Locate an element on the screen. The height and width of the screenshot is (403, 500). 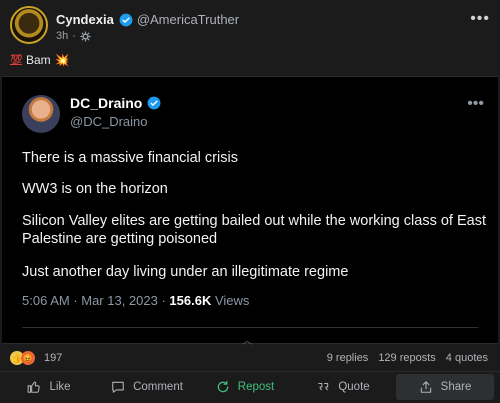
privacy-gear-icon is located at coordinates (85, 36).